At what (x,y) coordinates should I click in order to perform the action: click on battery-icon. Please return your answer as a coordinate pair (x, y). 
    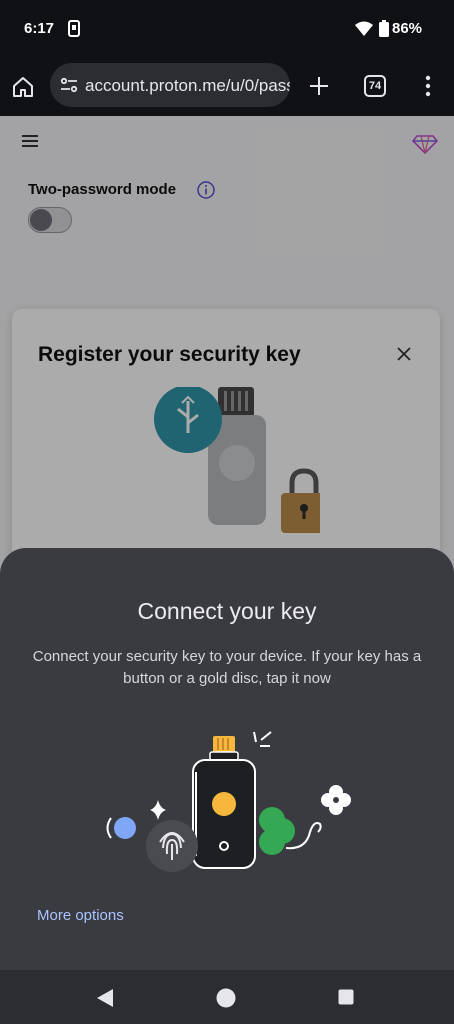
    Looking at the image, I should click on (384, 28).